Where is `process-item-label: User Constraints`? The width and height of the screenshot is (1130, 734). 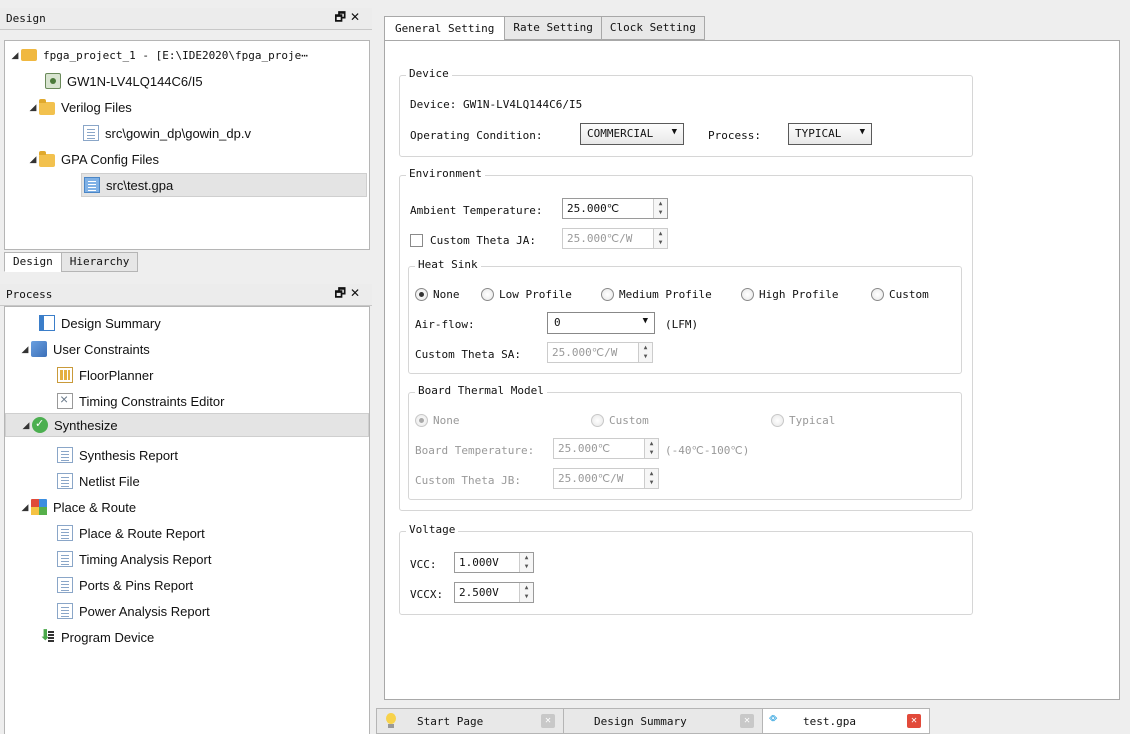 process-item-label: User Constraints is located at coordinates (101, 349).